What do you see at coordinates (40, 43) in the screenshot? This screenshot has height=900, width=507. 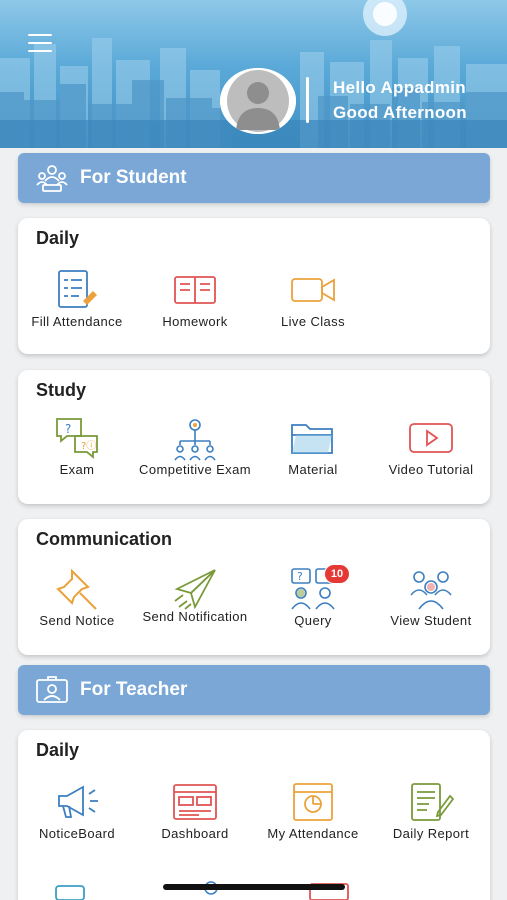 I see `menu-icon` at bounding box center [40, 43].